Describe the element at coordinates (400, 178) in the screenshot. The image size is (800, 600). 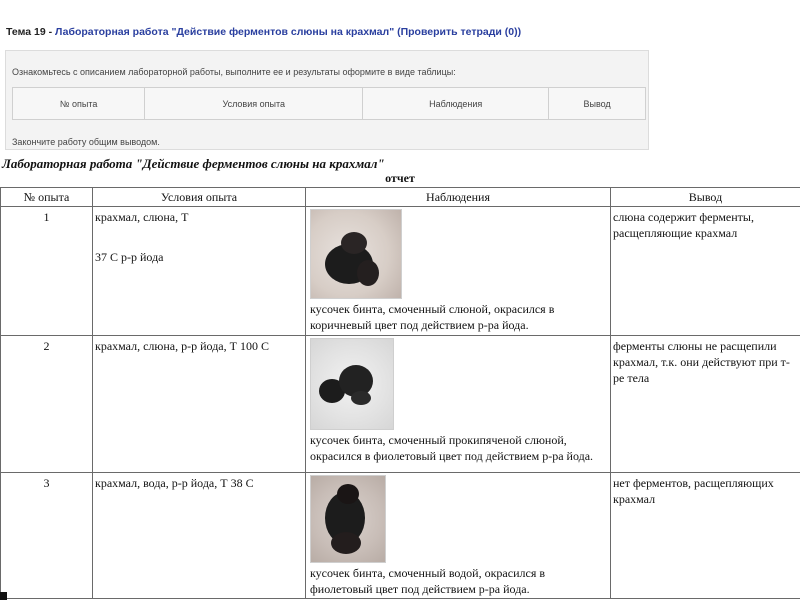
I see `report-subtitle: отчет` at that location.